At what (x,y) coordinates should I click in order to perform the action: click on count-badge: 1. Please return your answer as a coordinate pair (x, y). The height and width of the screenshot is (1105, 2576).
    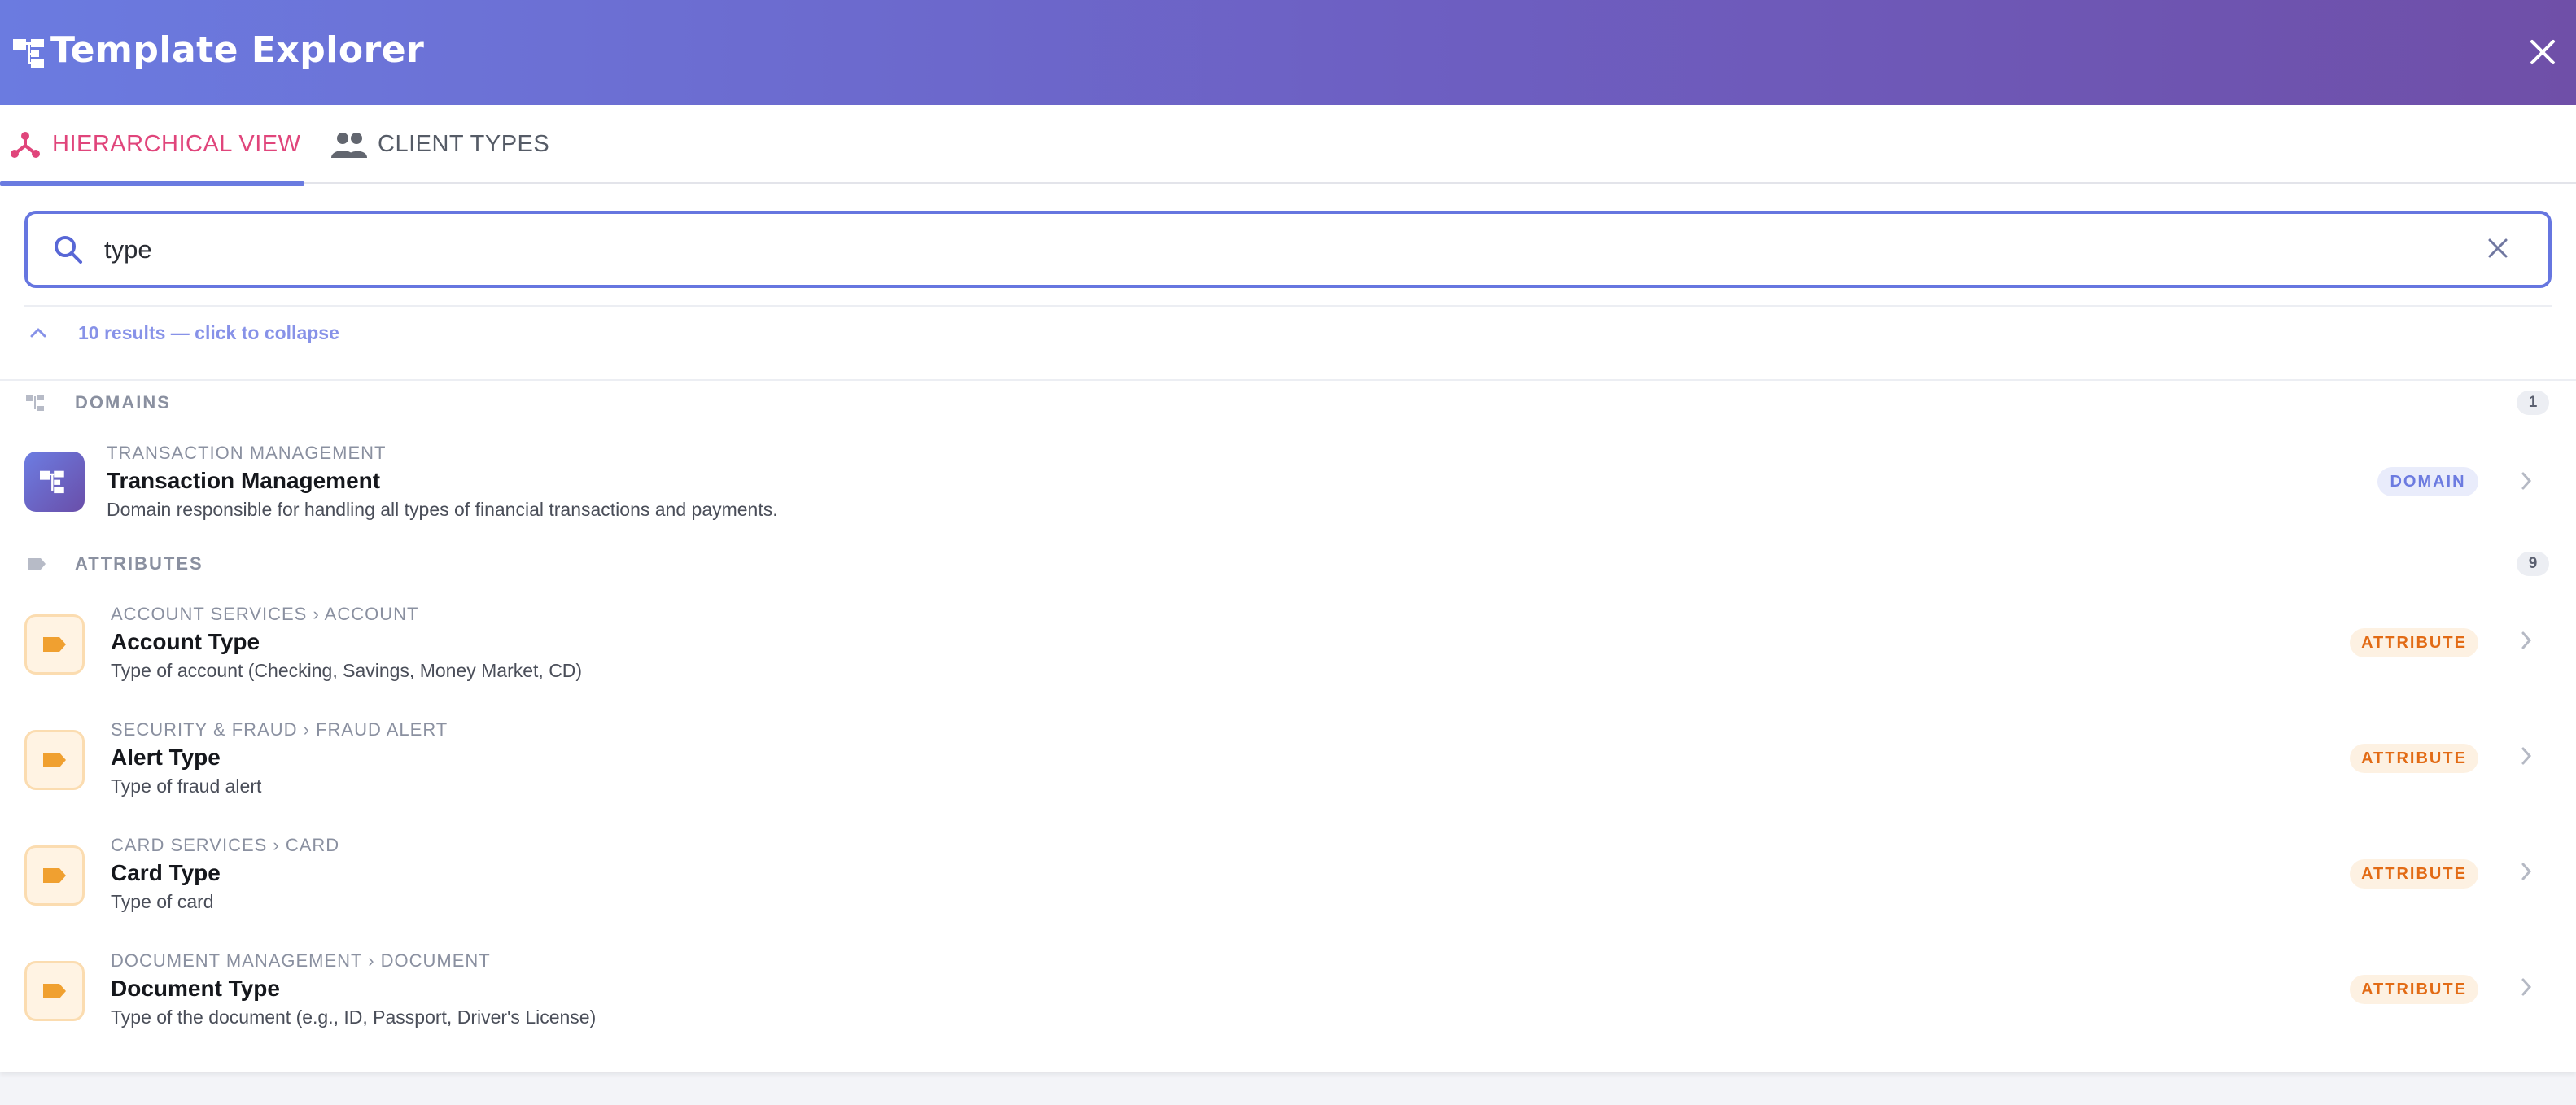
    Looking at the image, I should click on (2533, 403).